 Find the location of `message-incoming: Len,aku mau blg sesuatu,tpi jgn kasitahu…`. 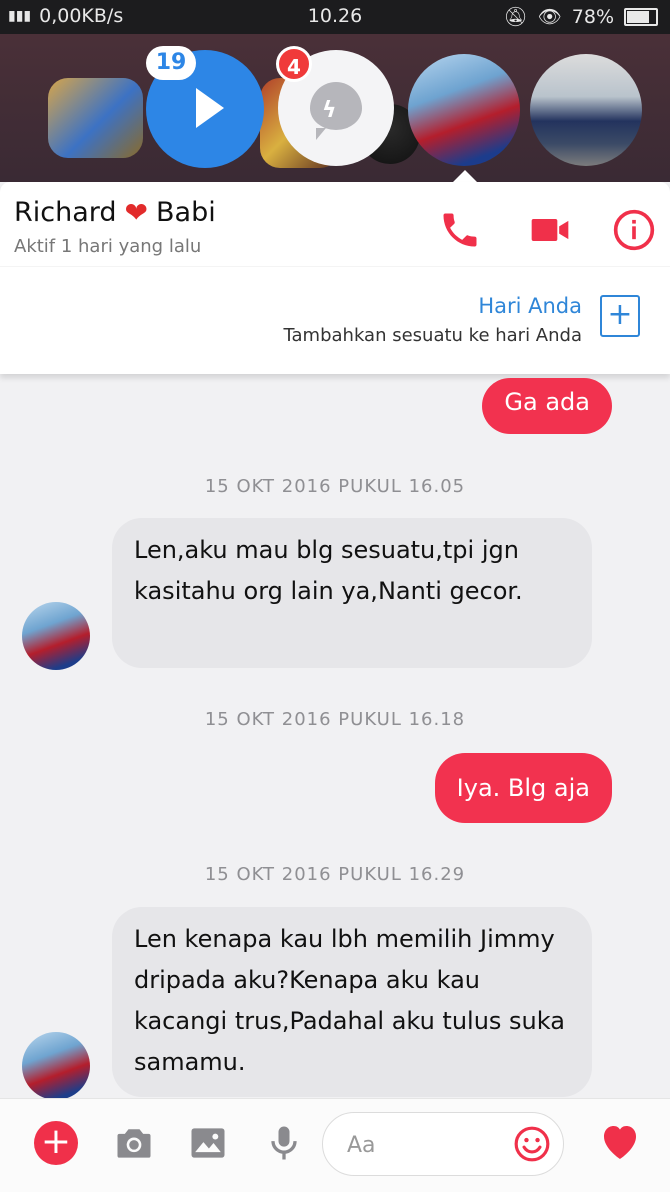

message-incoming: Len,aku mau blg sesuatu,tpi jgn kasitahu… is located at coordinates (352, 593).